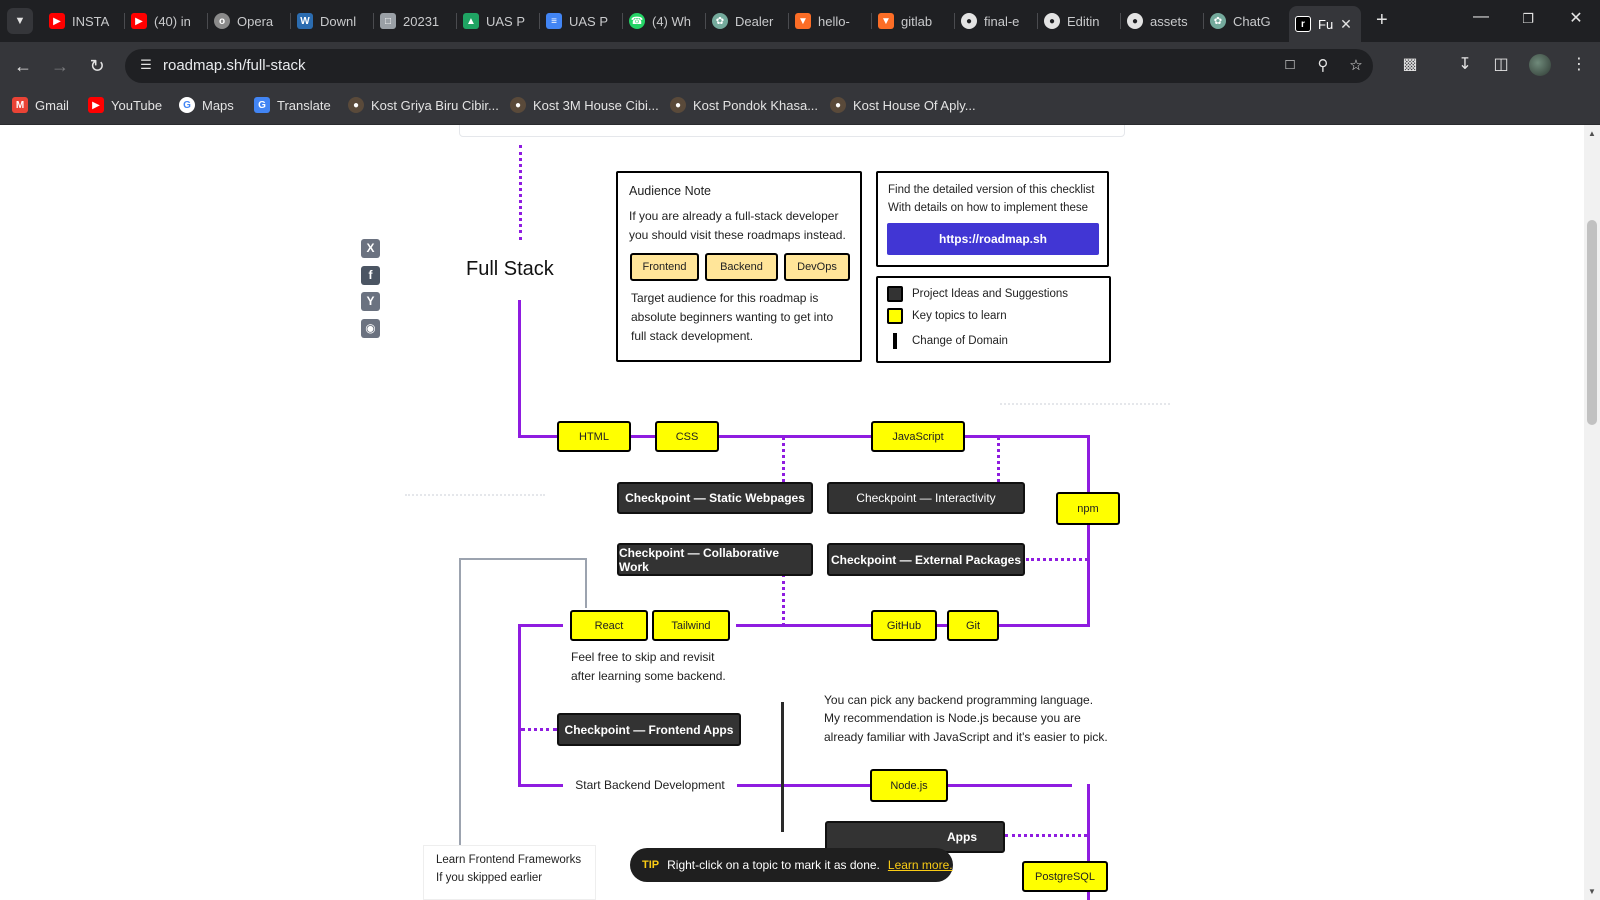 The height and width of the screenshot is (900, 1600). What do you see at coordinates (741, 267) in the screenshot?
I see `backend-roadmap-button: Backend` at bounding box center [741, 267].